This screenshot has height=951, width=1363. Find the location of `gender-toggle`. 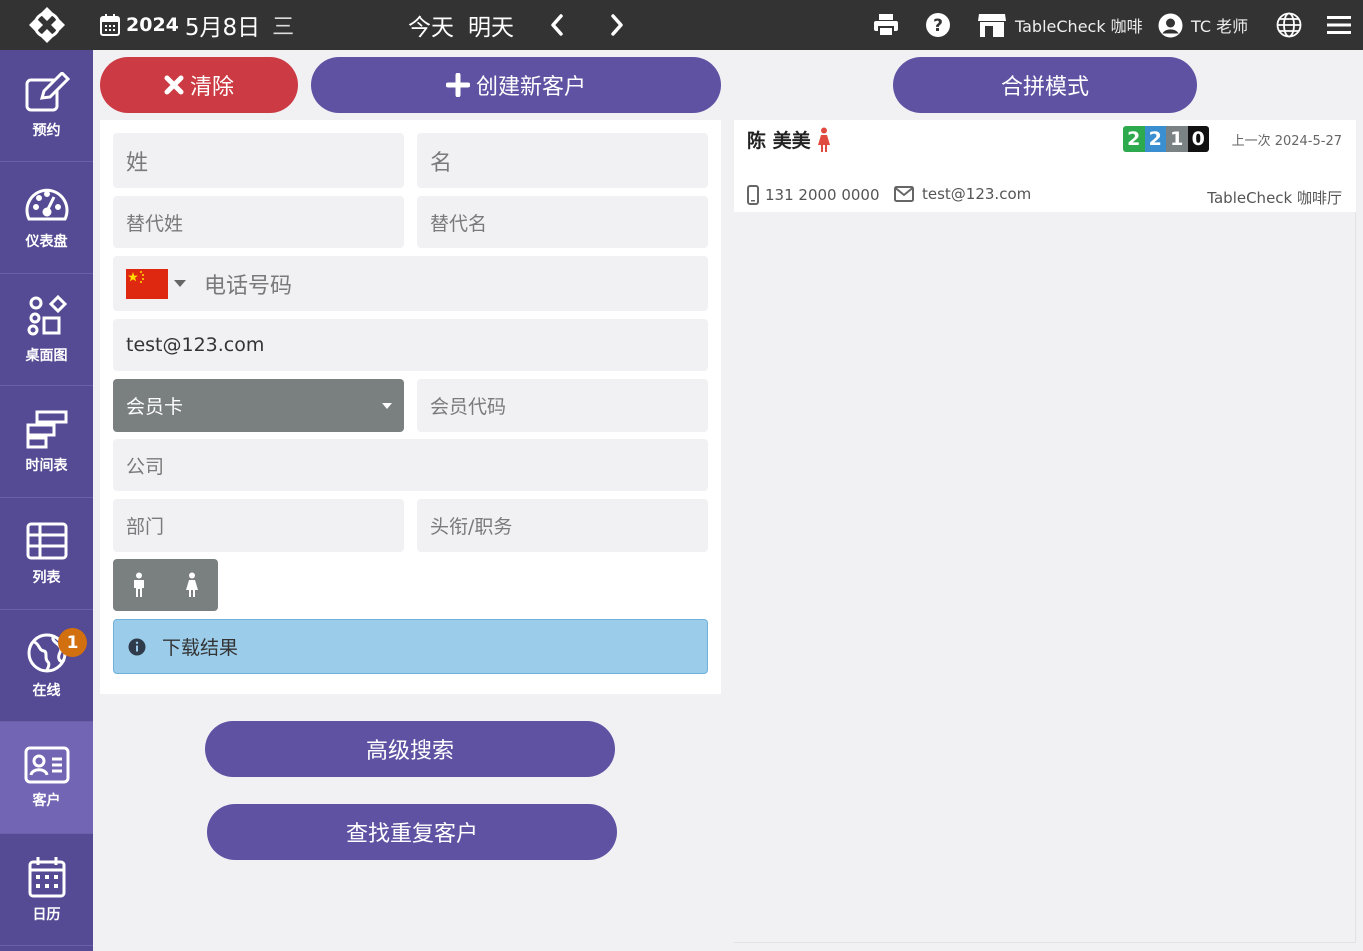

gender-toggle is located at coordinates (165, 585).